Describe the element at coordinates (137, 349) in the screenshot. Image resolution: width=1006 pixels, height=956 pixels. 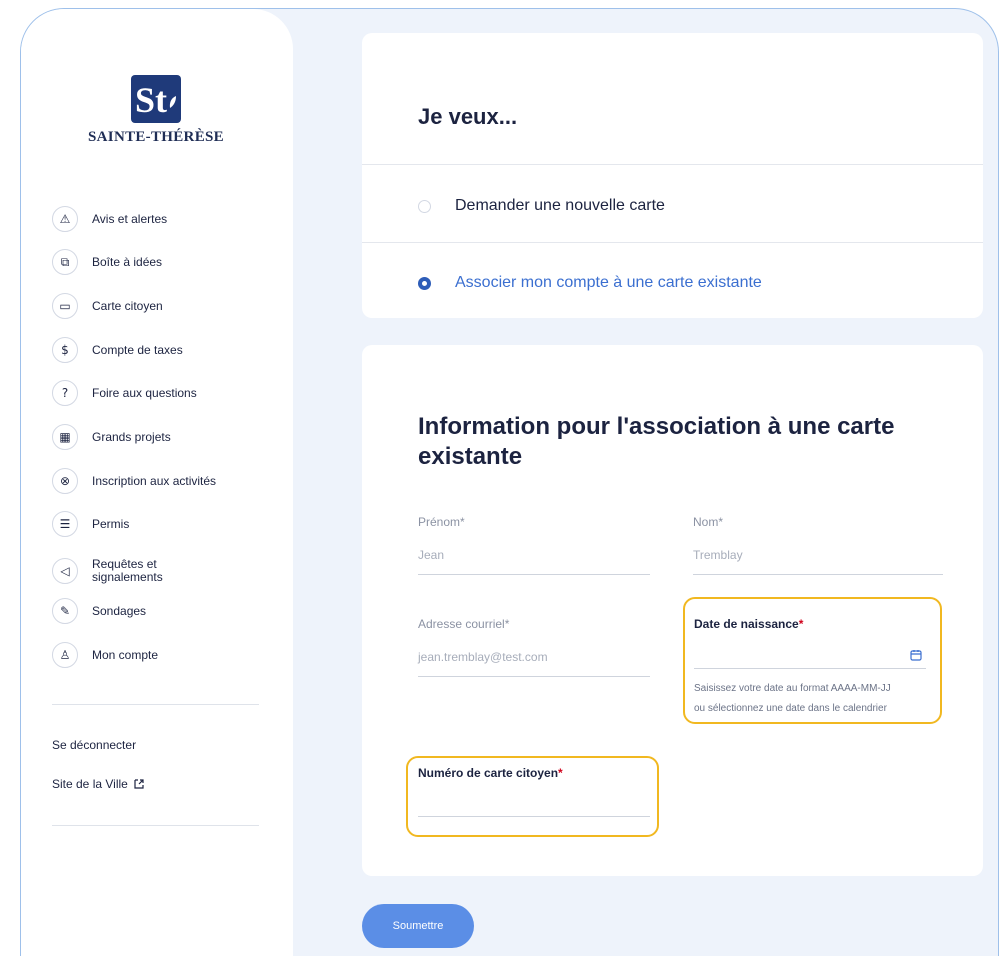
I see `sidebar-item-label: Compte de taxes` at that location.